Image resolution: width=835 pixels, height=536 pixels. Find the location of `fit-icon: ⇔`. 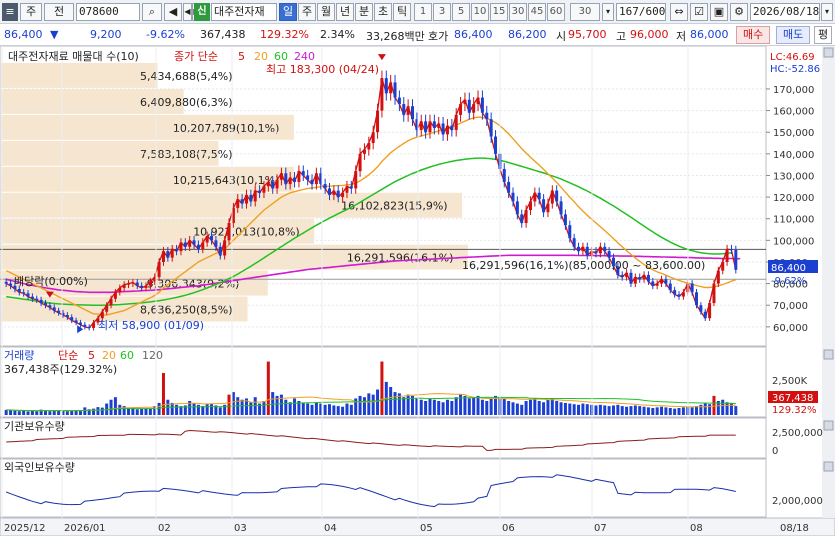

fit-icon: ⇔ is located at coordinates (679, 12).